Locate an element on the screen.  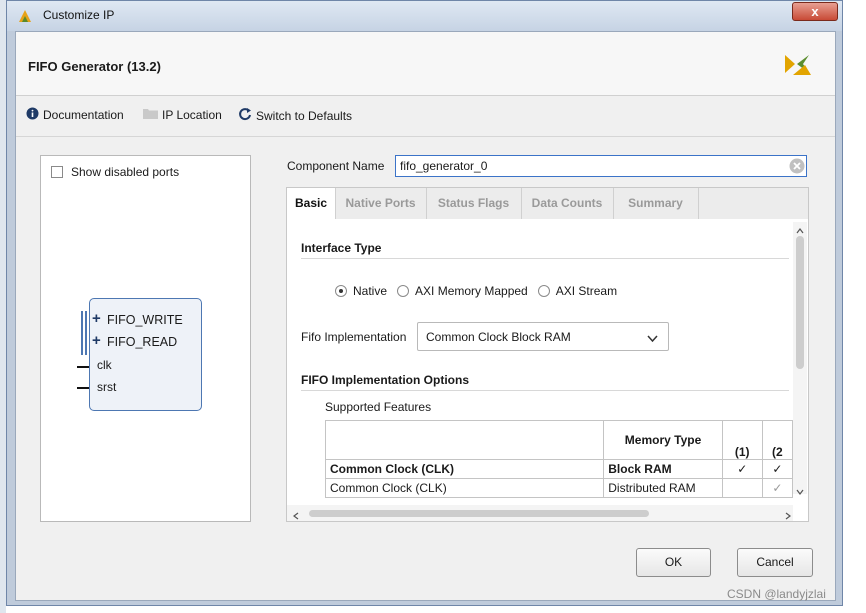
header-col-1: (1) is located at coordinates (742, 440).